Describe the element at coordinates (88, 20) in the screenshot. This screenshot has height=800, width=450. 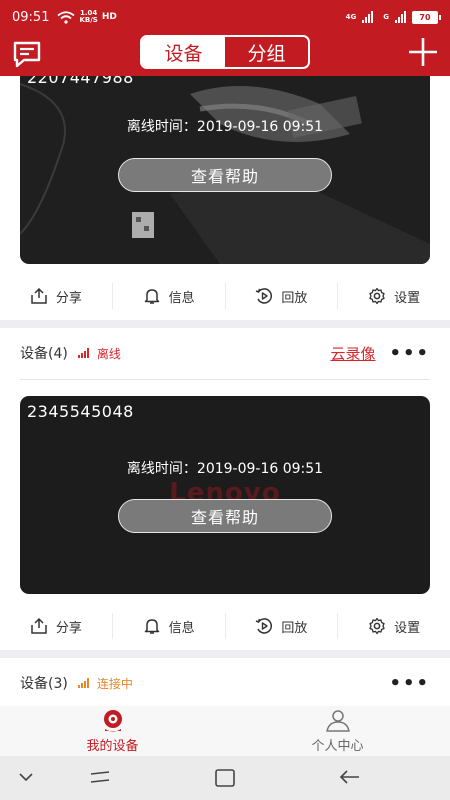
I see `net-speed-unit: KB/S` at that location.